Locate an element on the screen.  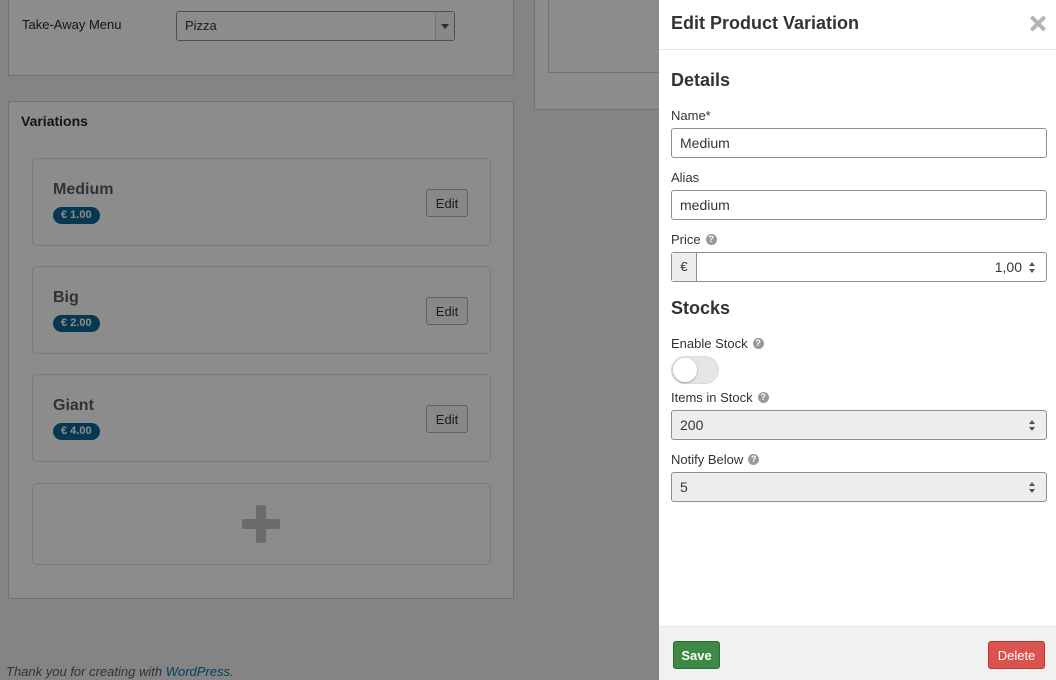
name-input is located at coordinates (859, 143).